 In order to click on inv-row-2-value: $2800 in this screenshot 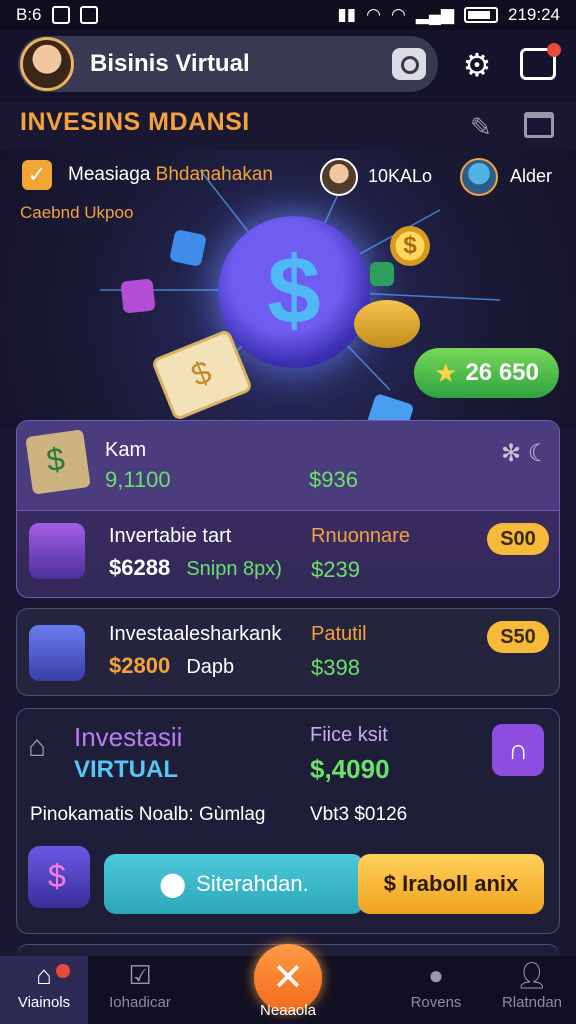, I will do `click(140, 665)`.